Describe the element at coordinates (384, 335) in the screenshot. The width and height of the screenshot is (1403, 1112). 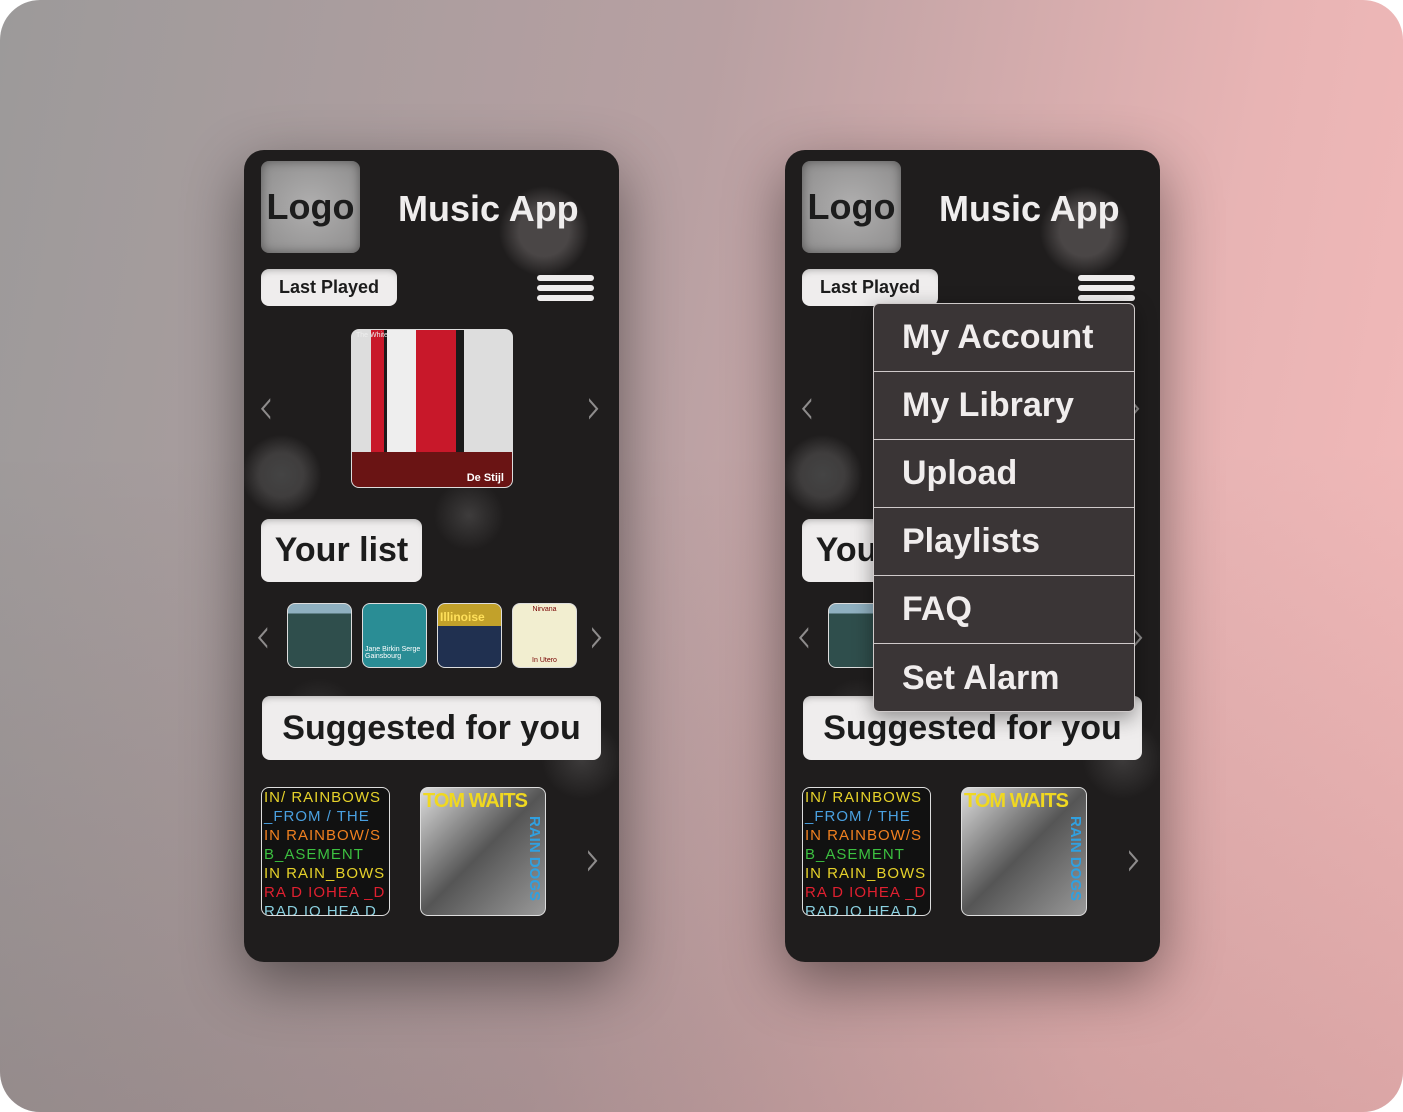
I see `album-band: The White Stripes` at that location.